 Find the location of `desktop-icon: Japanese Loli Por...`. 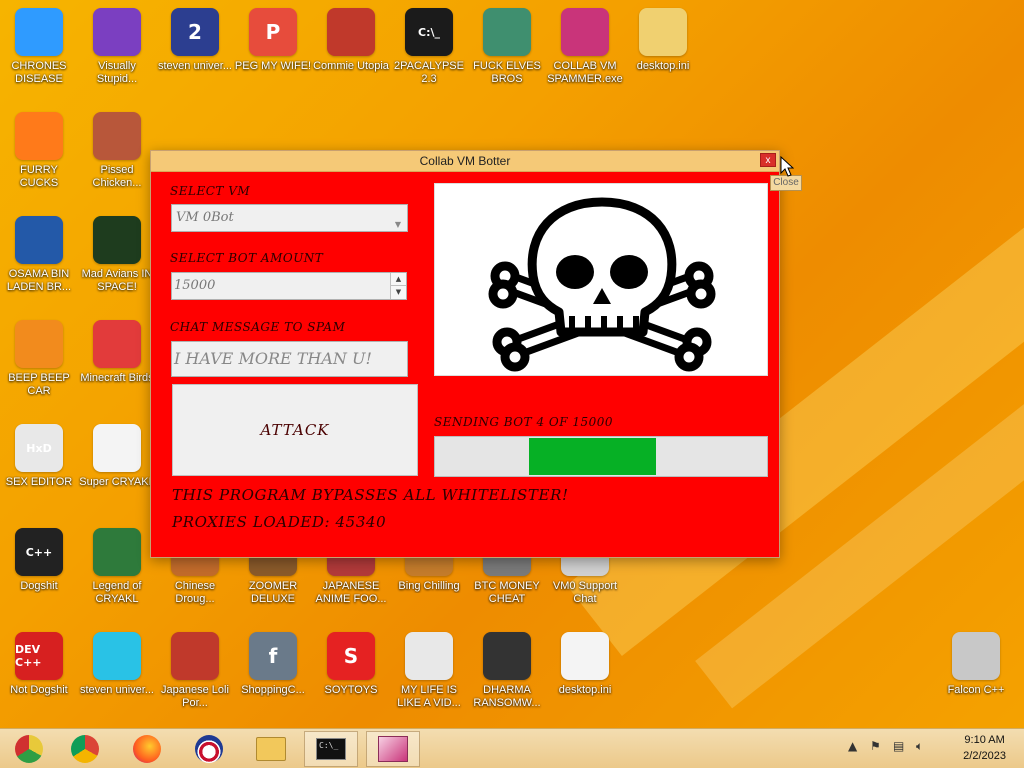

desktop-icon: Japanese Loli Por... is located at coordinates (195, 682).